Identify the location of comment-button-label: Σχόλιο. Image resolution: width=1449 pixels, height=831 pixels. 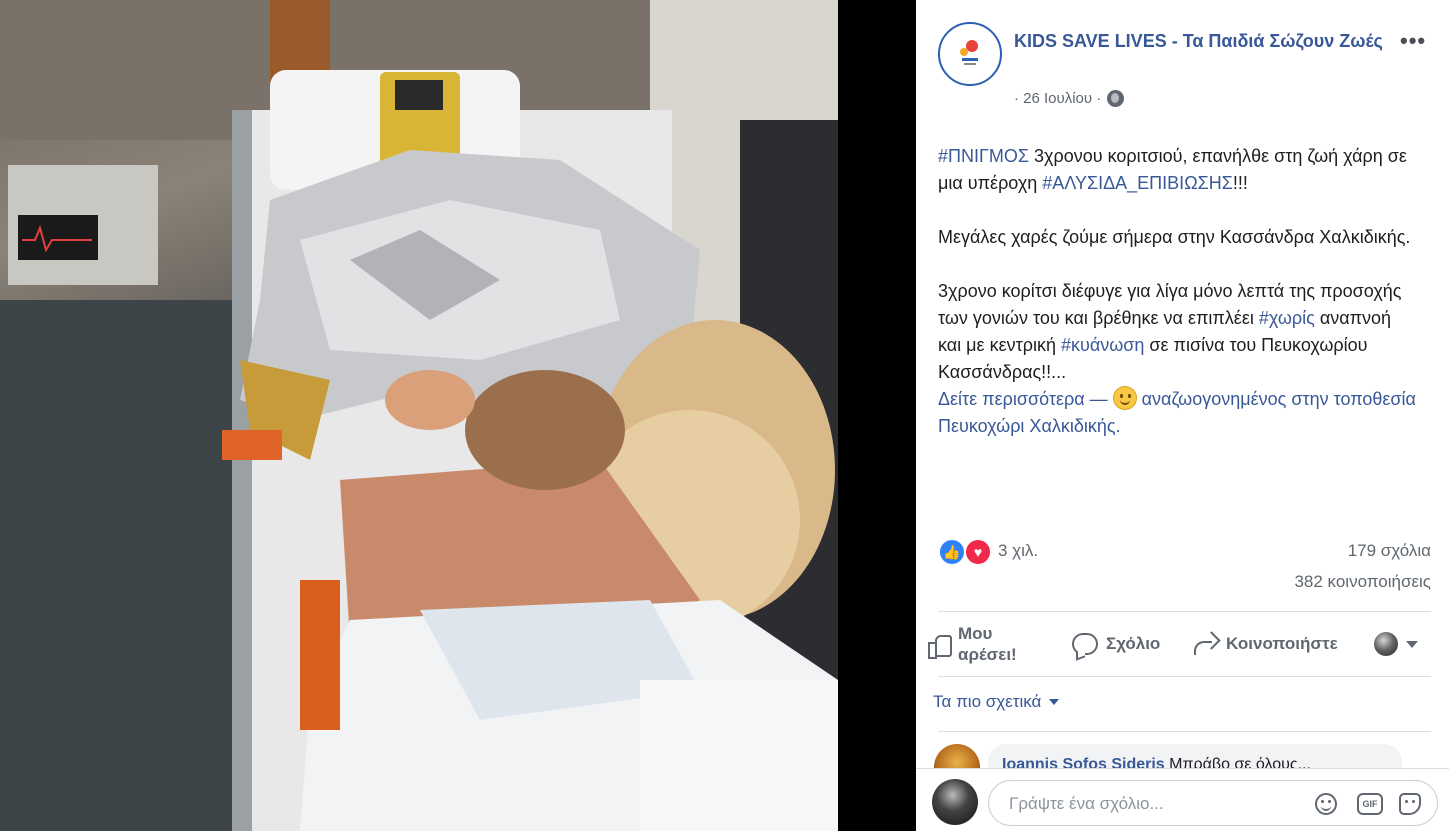
(1133, 643).